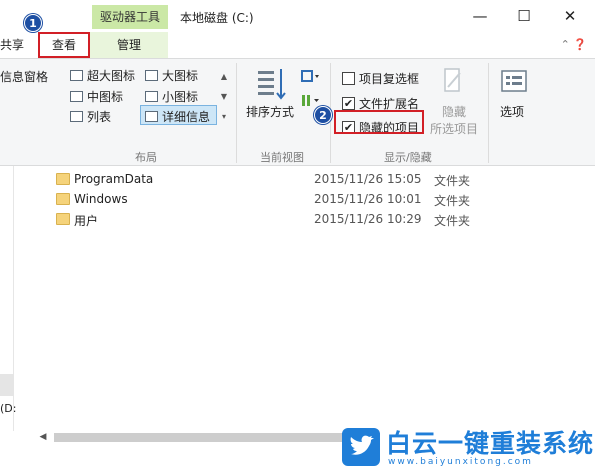 This screenshot has width=595, height=472. What do you see at coordinates (514, 82) in the screenshot?
I see `options-icon` at bounding box center [514, 82].